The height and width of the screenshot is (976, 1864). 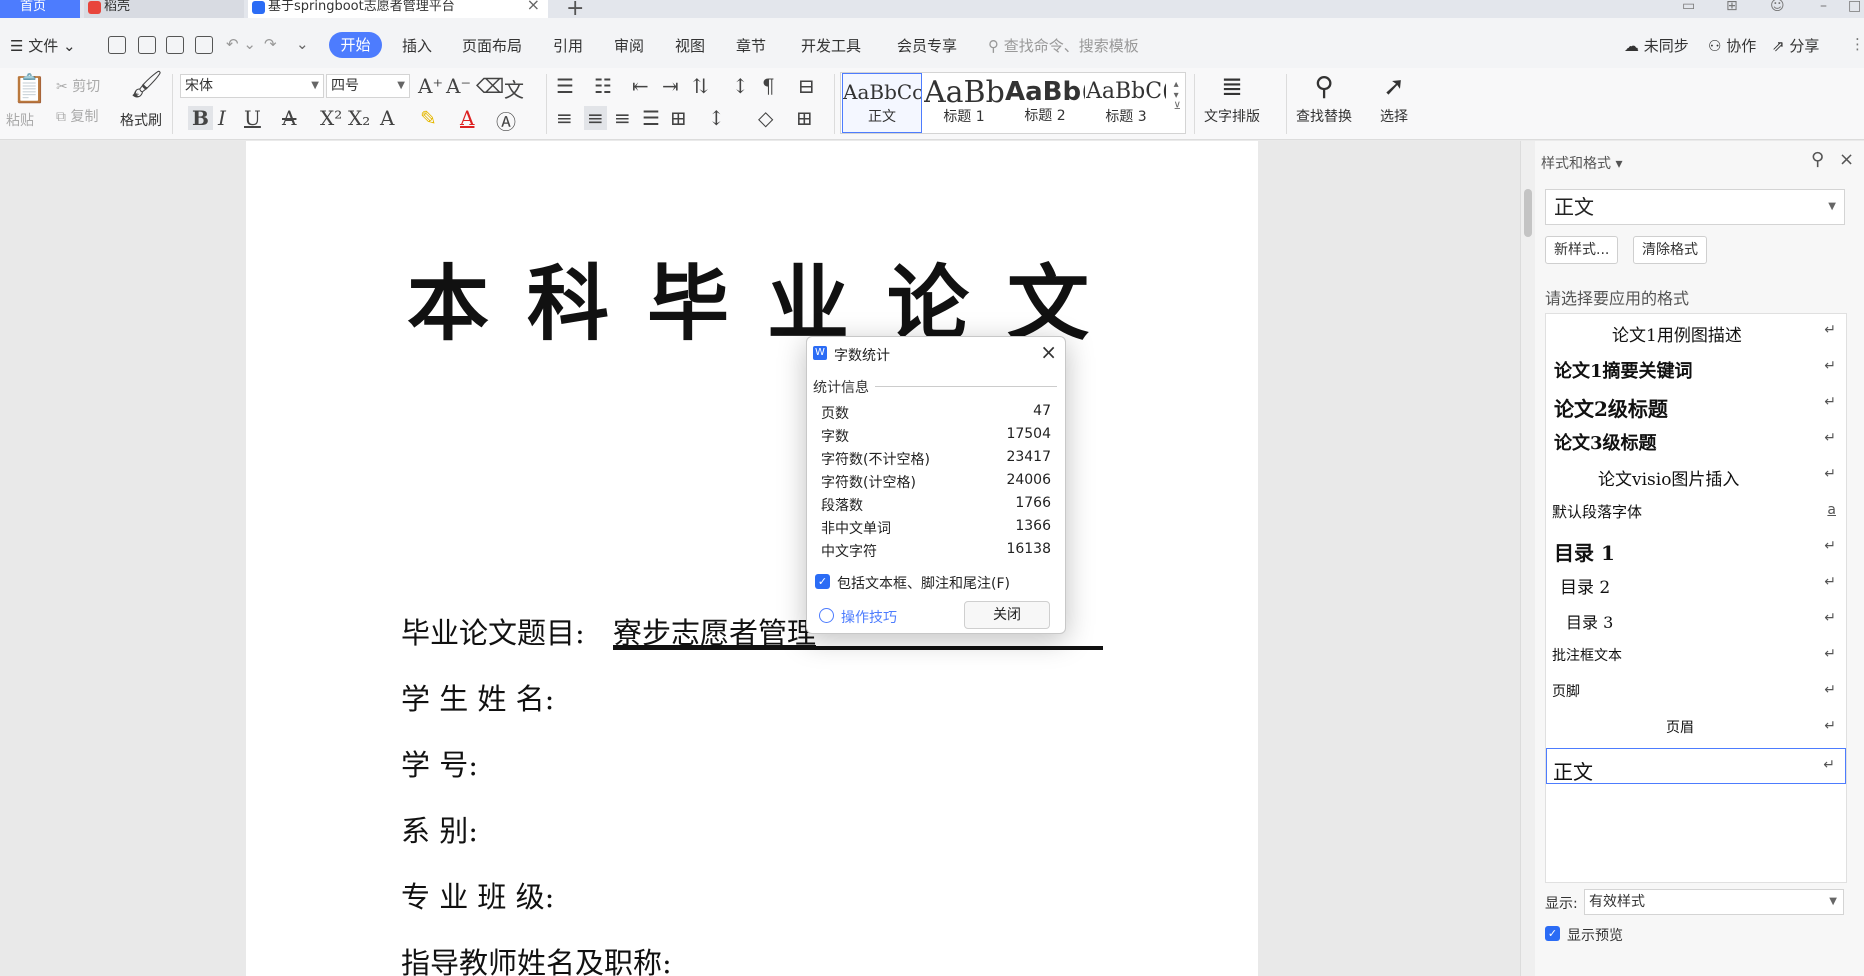 What do you see at coordinates (117, 45) in the screenshot?
I see `save-icon` at bounding box center [117, 45].